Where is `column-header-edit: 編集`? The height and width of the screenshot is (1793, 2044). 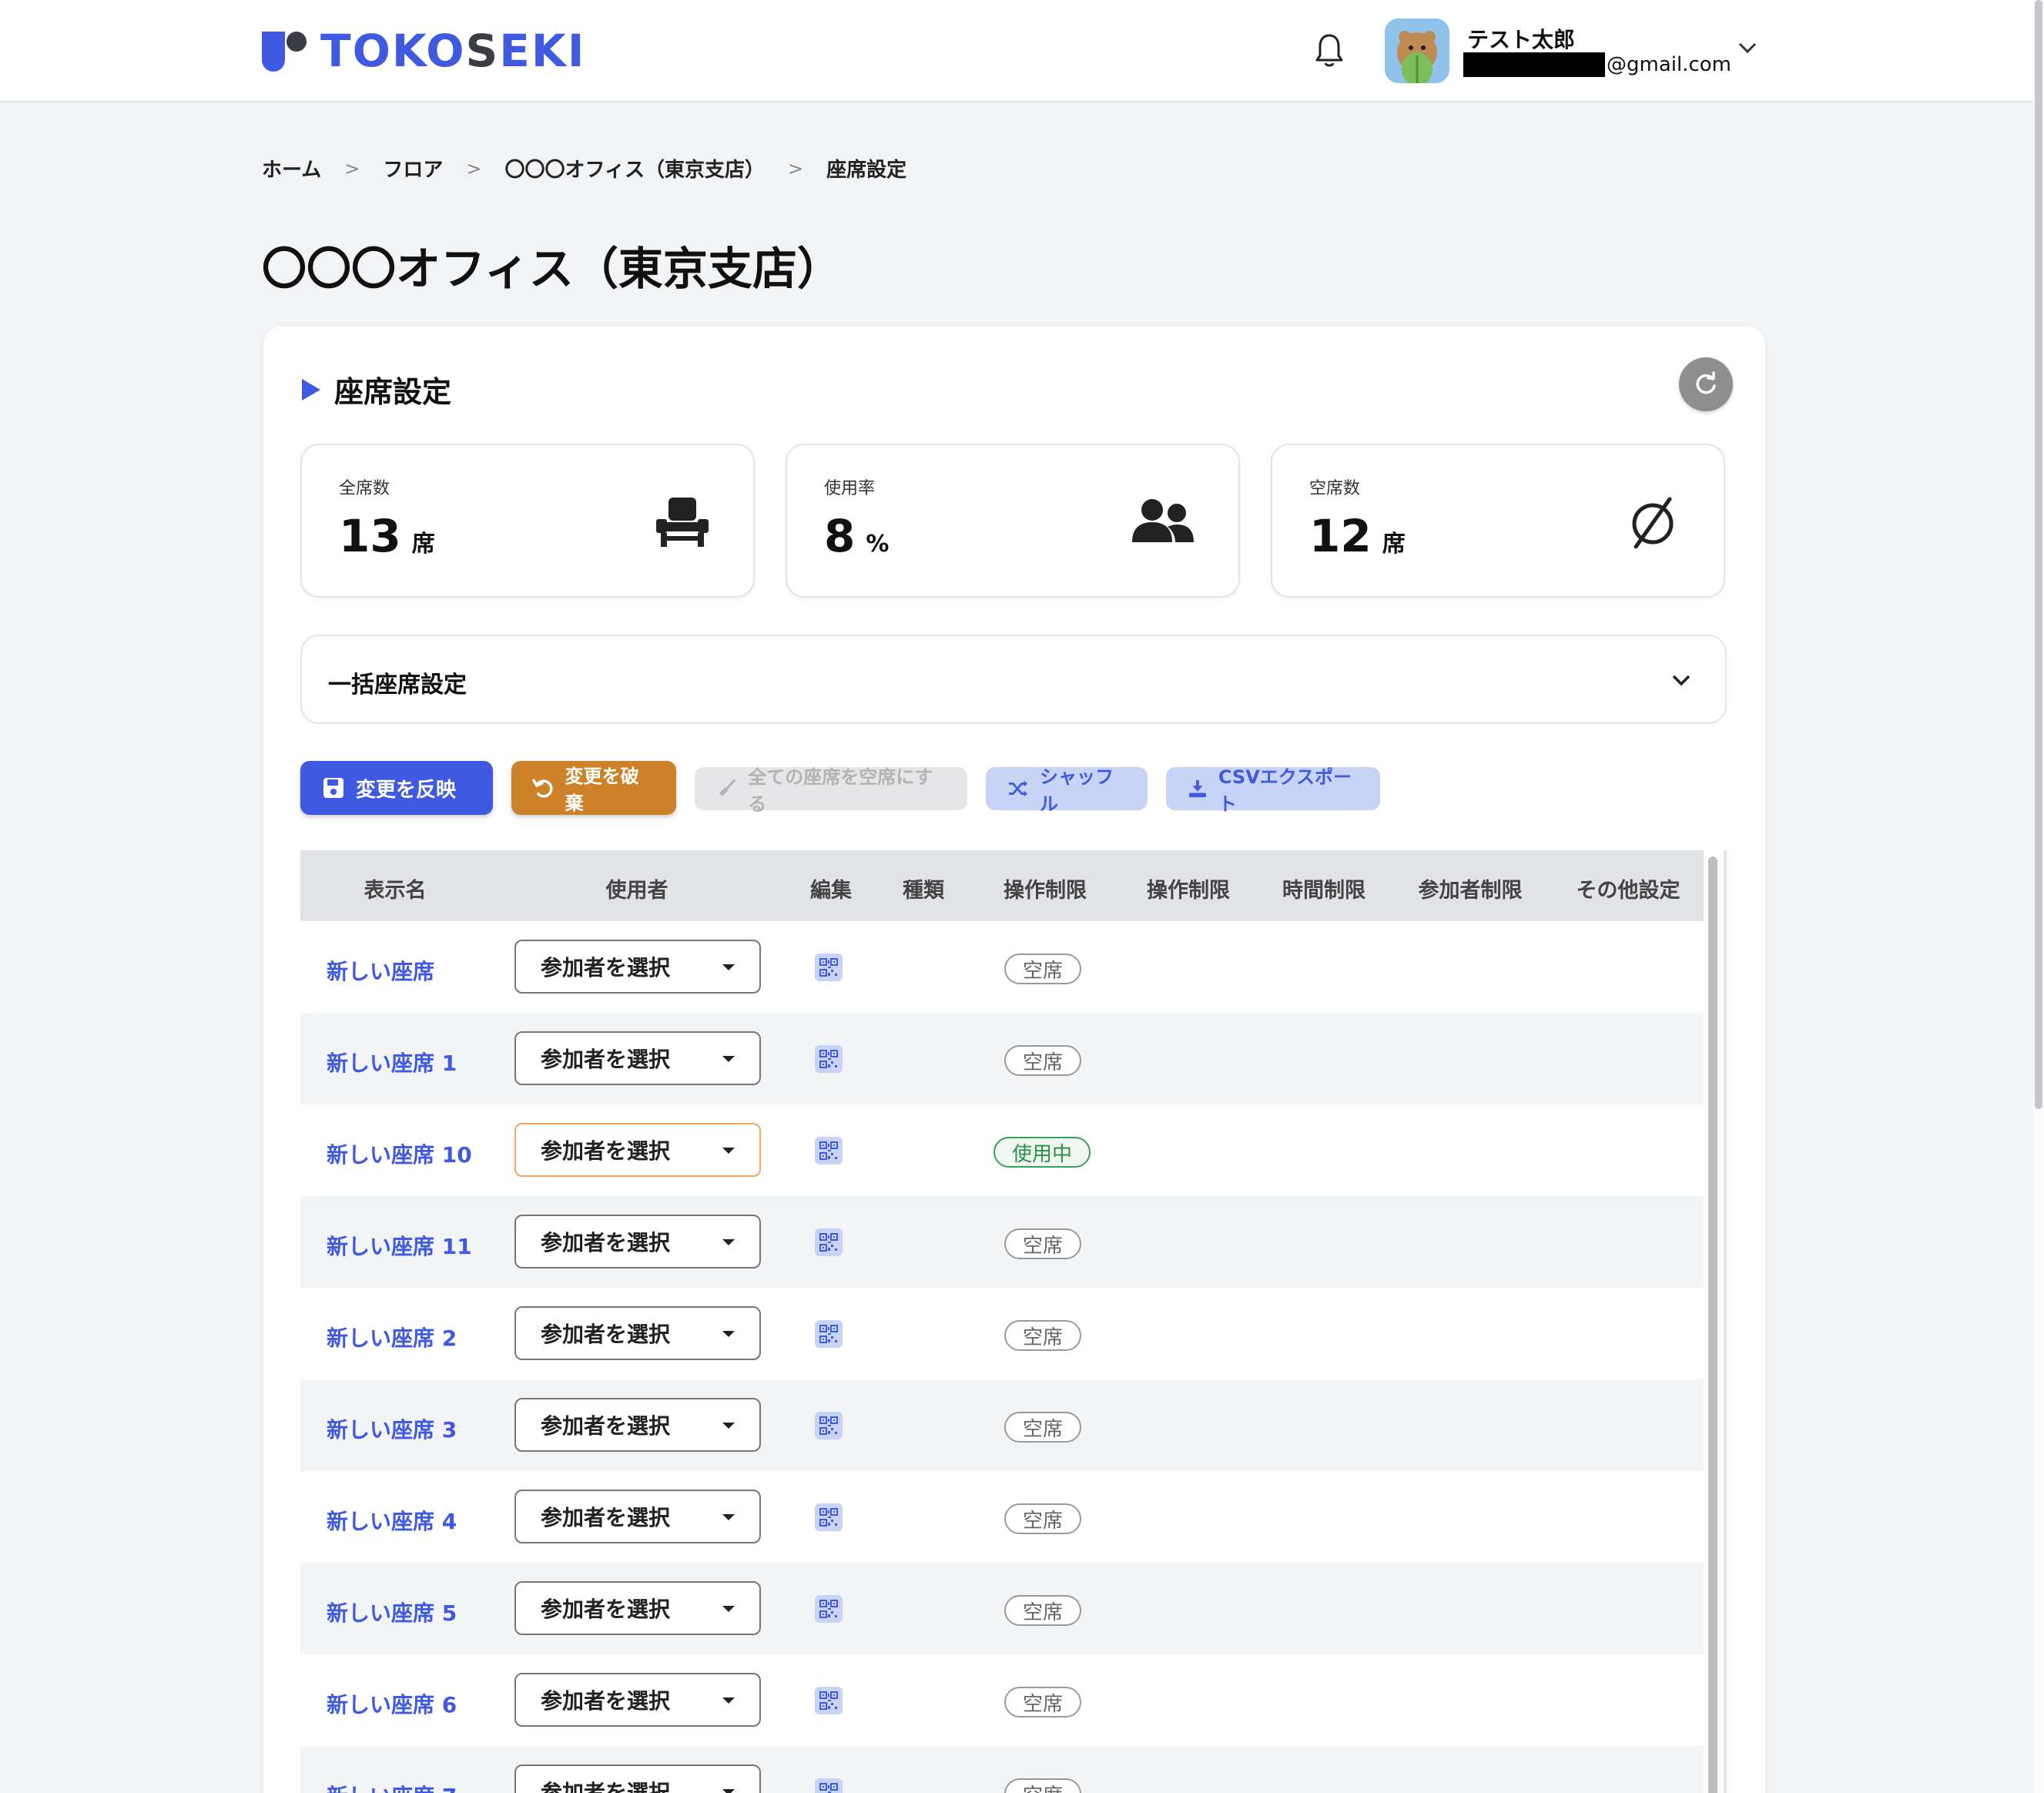
column-header-edit: 編集 is located at coordinates (831, 891).